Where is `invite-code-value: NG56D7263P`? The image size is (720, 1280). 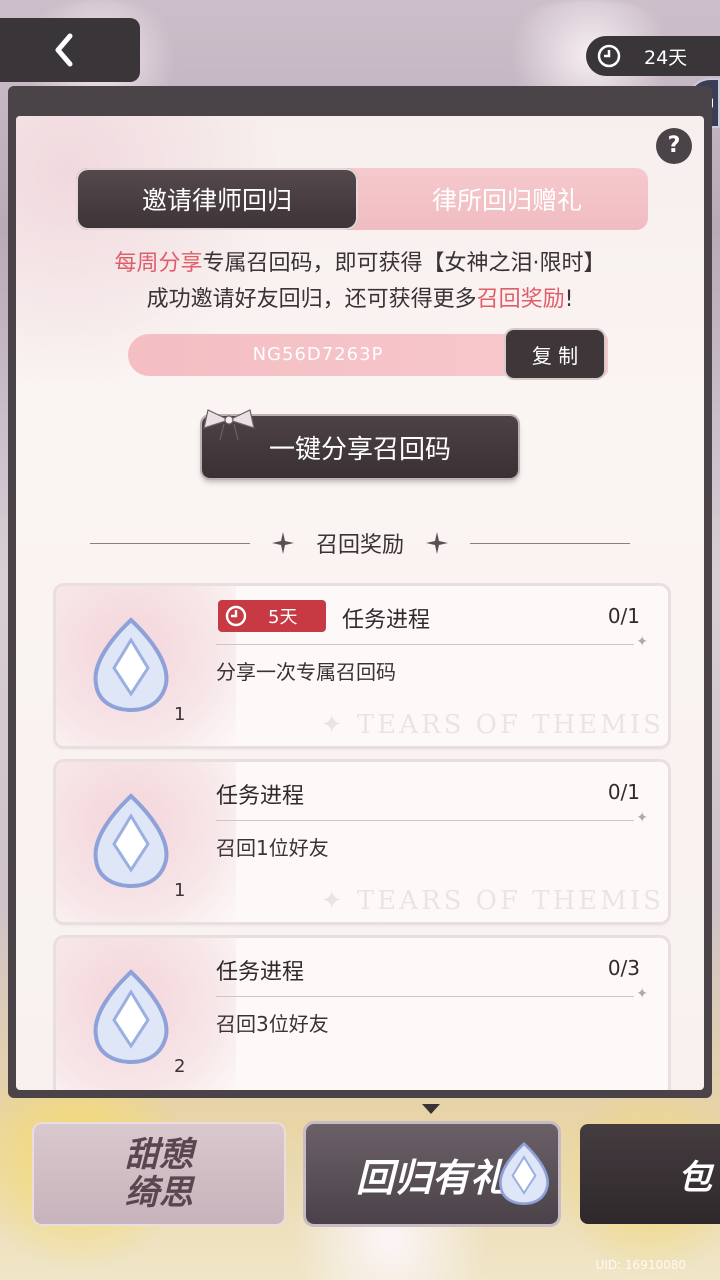
invite-code-value: NG56D7263P is located at coordinates (318, 354).